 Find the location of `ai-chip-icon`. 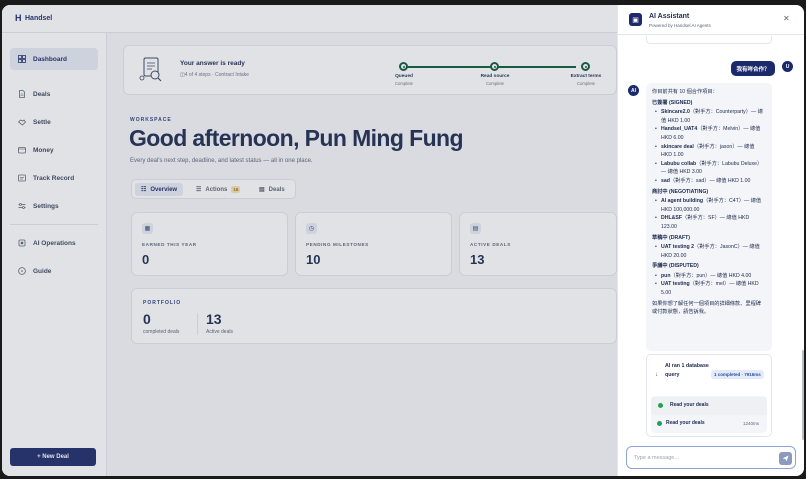

ai-chip-icon is located at coordinates (22, 243).